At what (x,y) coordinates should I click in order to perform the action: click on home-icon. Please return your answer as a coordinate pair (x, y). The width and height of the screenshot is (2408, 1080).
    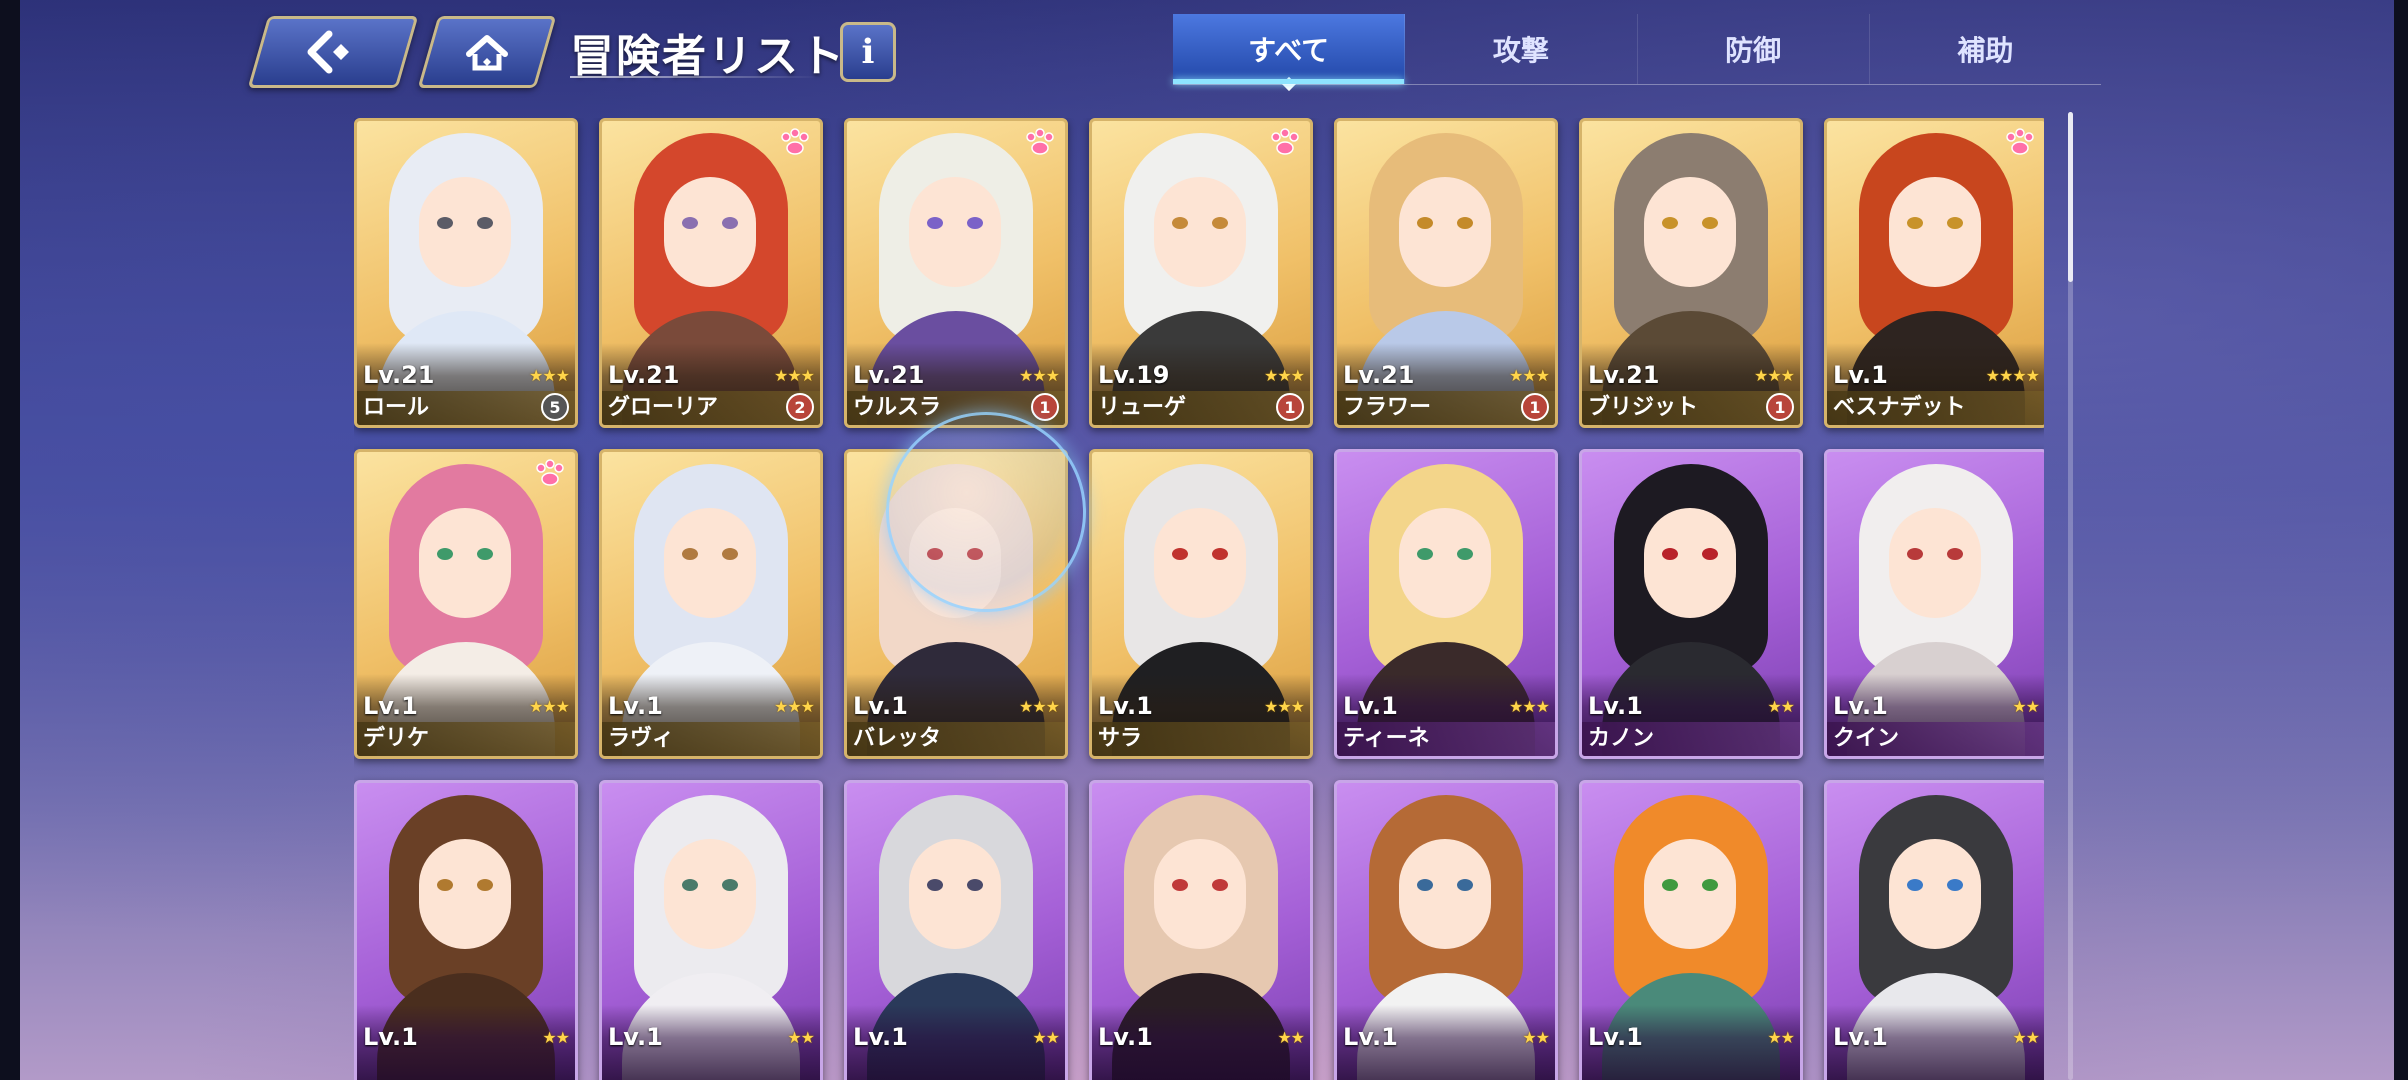
    Looking at the image, I should click on (487, 53).